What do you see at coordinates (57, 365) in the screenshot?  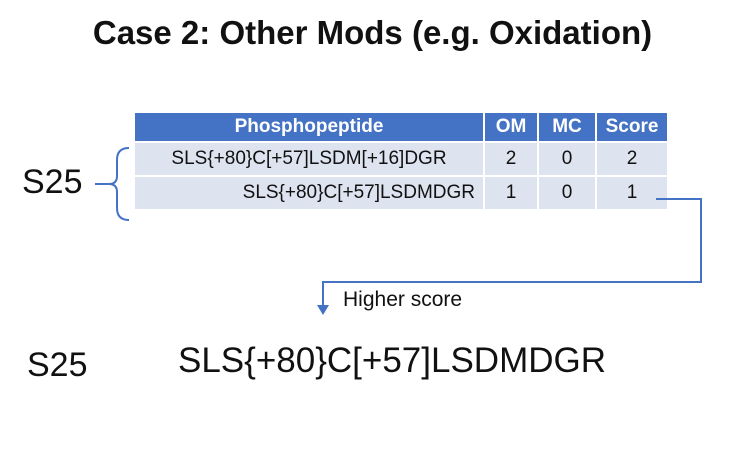 I see `result-site-label: S25` at bounding box center [57, 365].